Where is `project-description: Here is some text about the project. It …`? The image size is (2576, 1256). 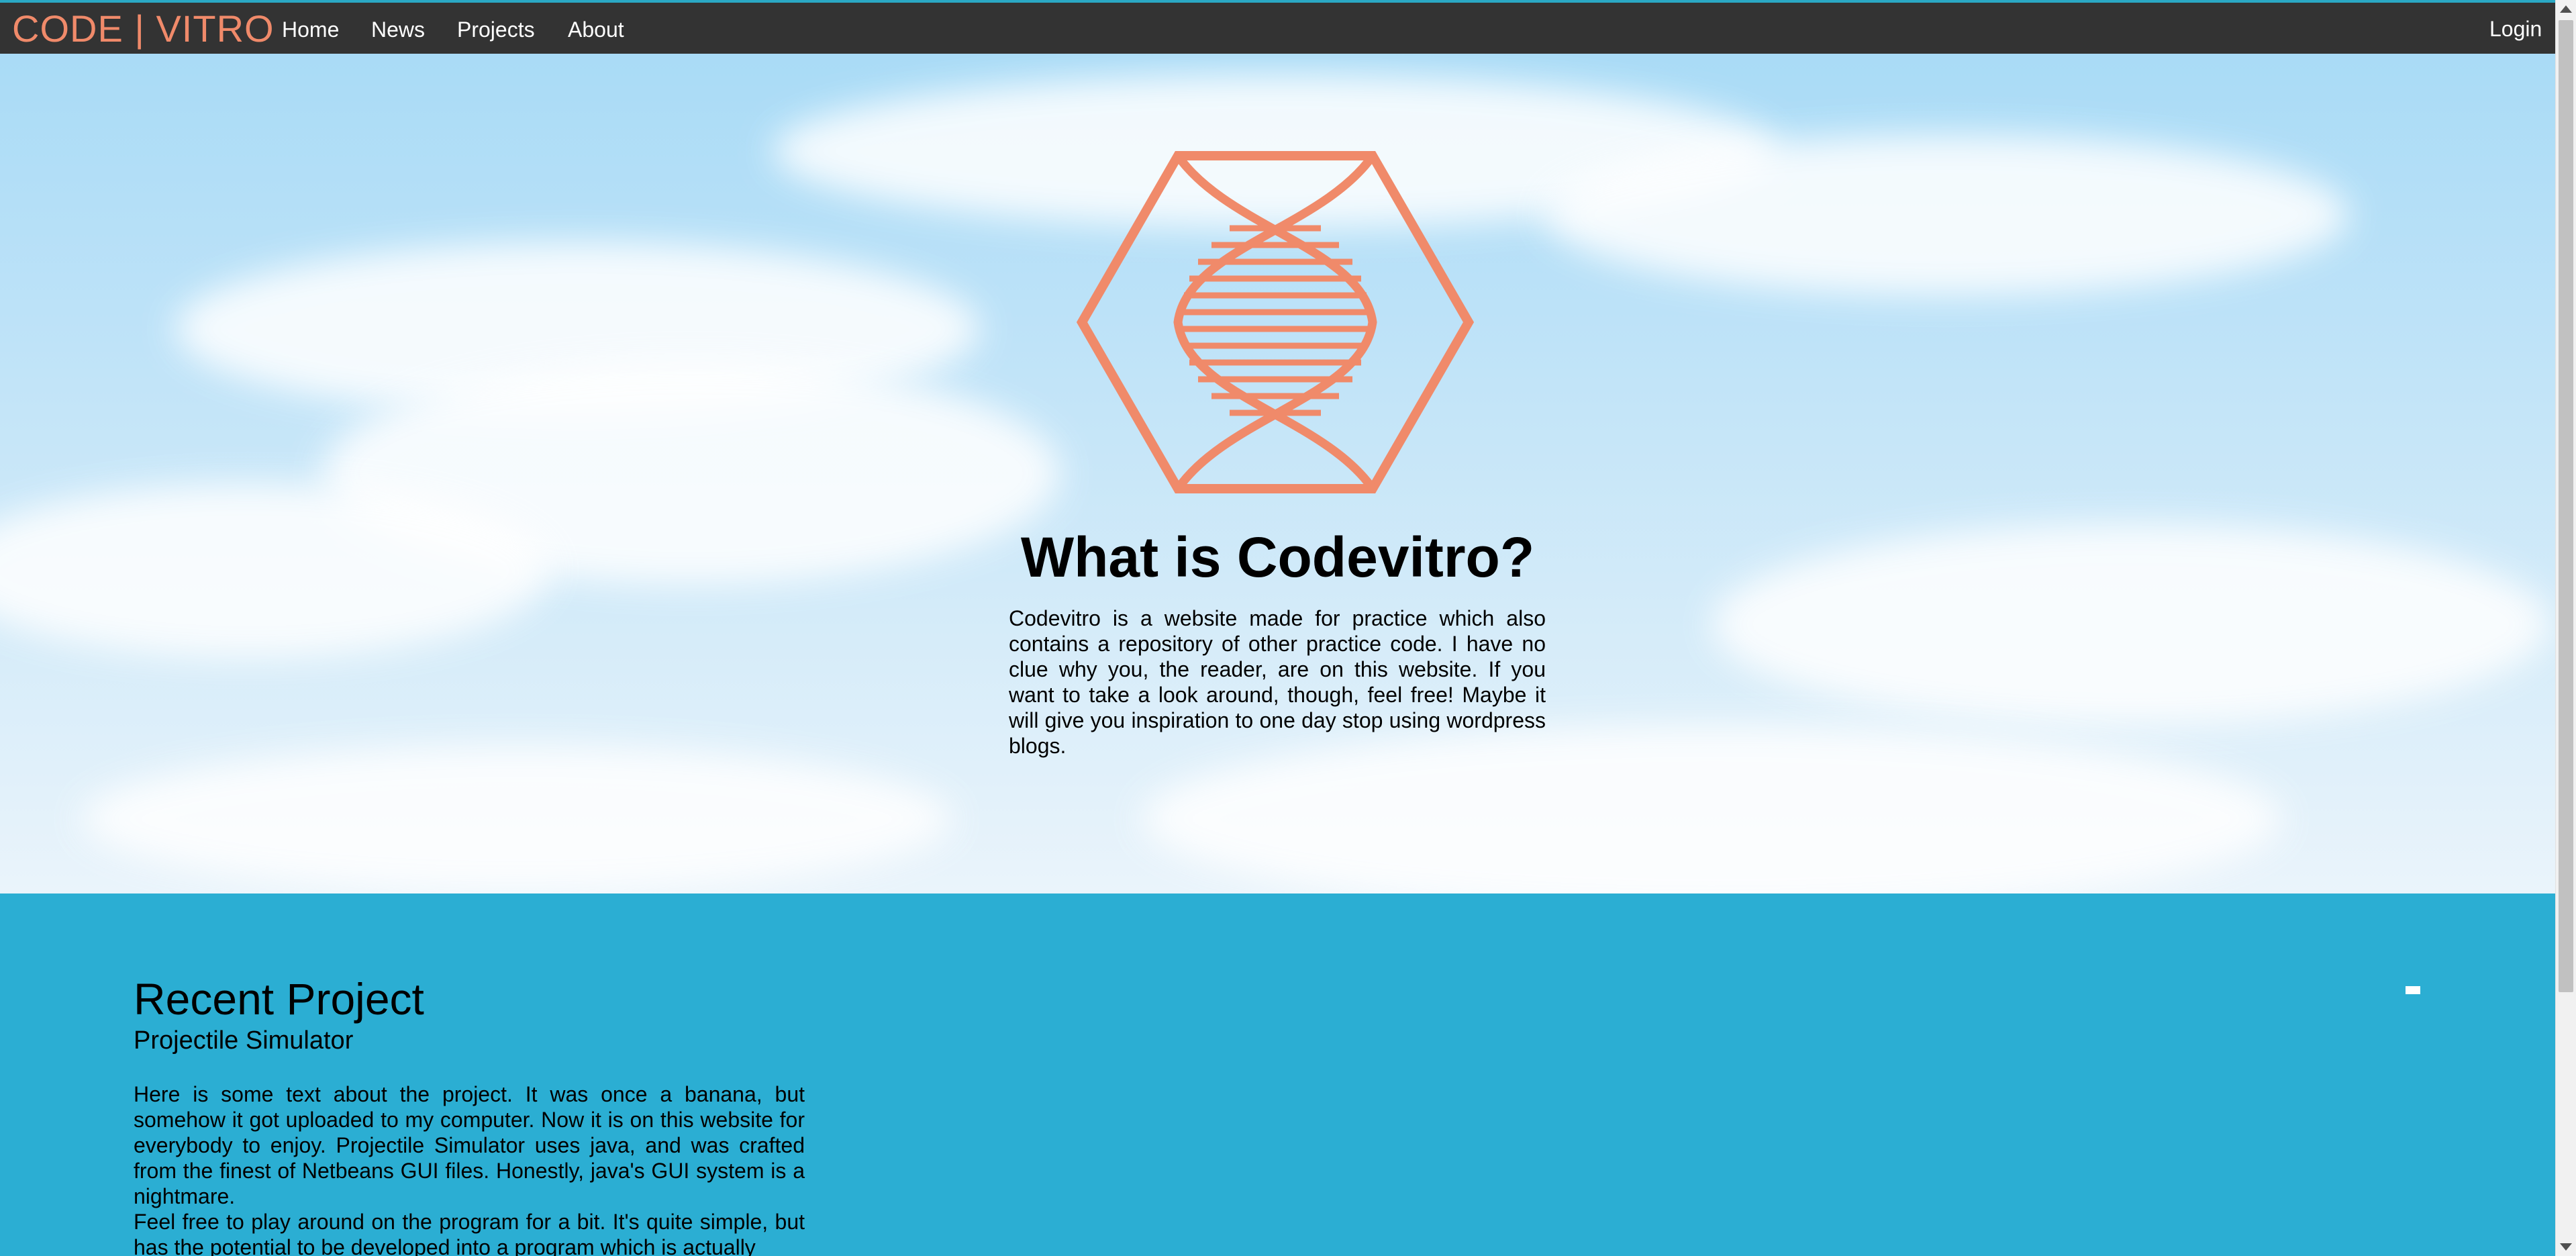 project-description: Here is some text about the project. It … is located at coordinates (469, 1168).